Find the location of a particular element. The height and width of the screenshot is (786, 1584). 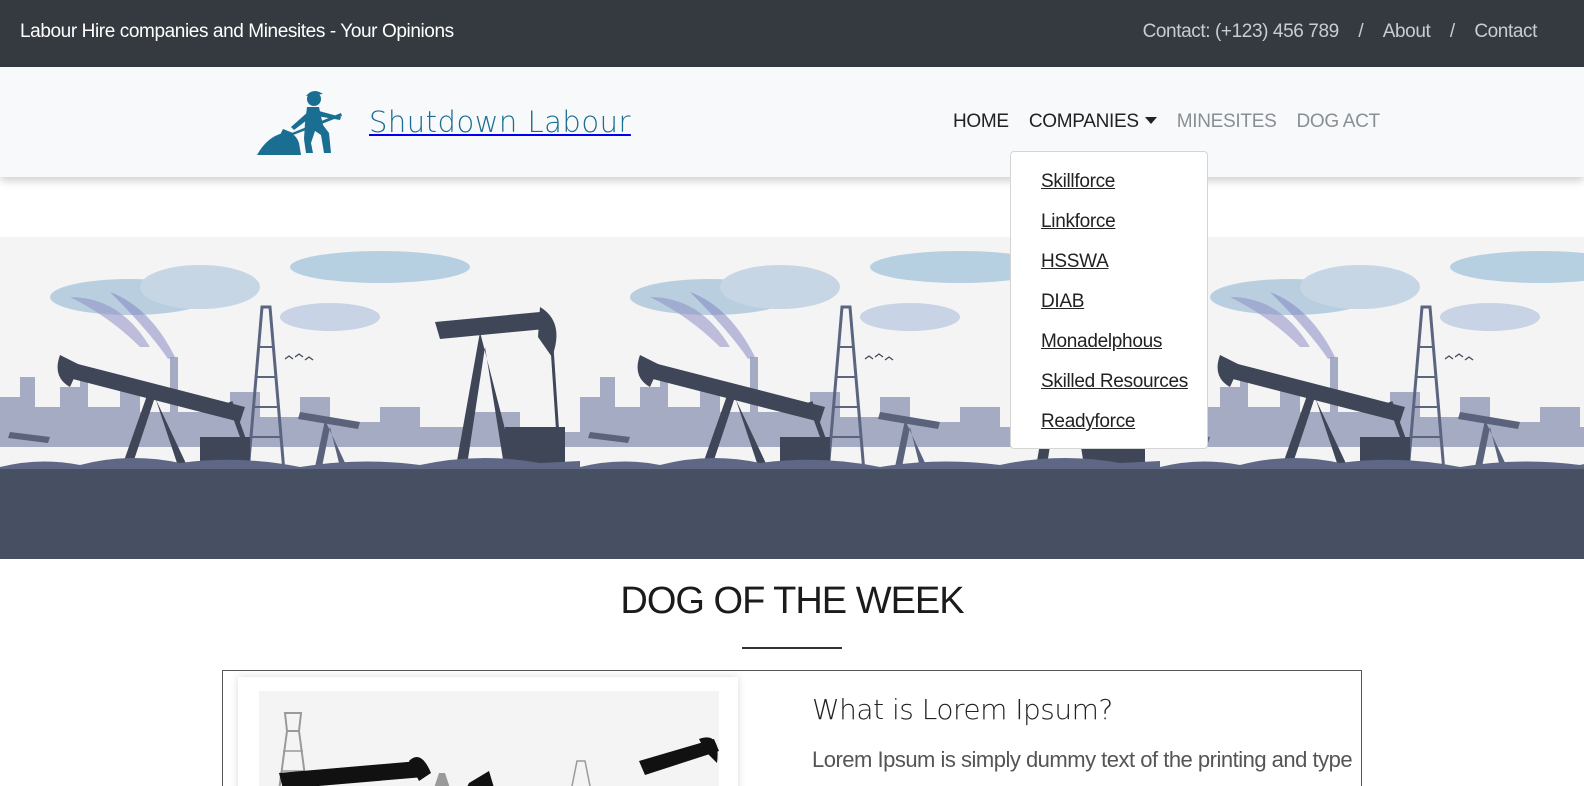

dropdown-item-skilled-resources: Skilled Resources is located at coordinates (1109, 388).